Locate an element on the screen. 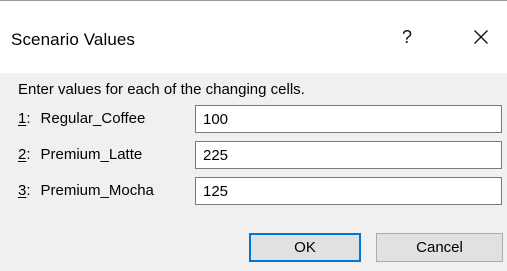 Image resolution: width=507 pixels, height=271 pixels. close-icon is located at coordinates (481, 37).